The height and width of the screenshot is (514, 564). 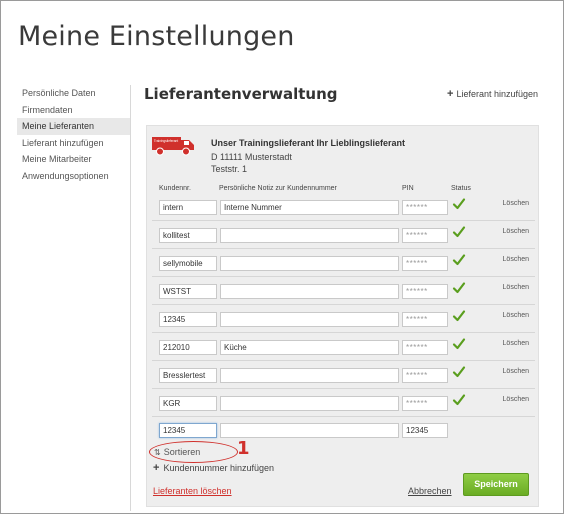 I want to click on table-row: sellymobile ****** Löschen, so click(x=343, y=263).